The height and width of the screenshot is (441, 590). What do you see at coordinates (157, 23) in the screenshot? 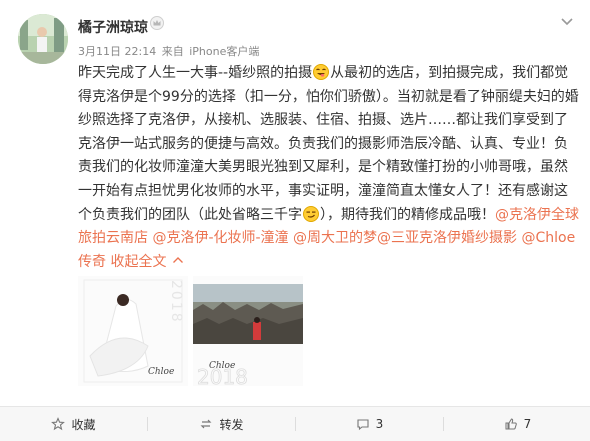
I see `crown-badge-icon` at bounding box center [157, 23].